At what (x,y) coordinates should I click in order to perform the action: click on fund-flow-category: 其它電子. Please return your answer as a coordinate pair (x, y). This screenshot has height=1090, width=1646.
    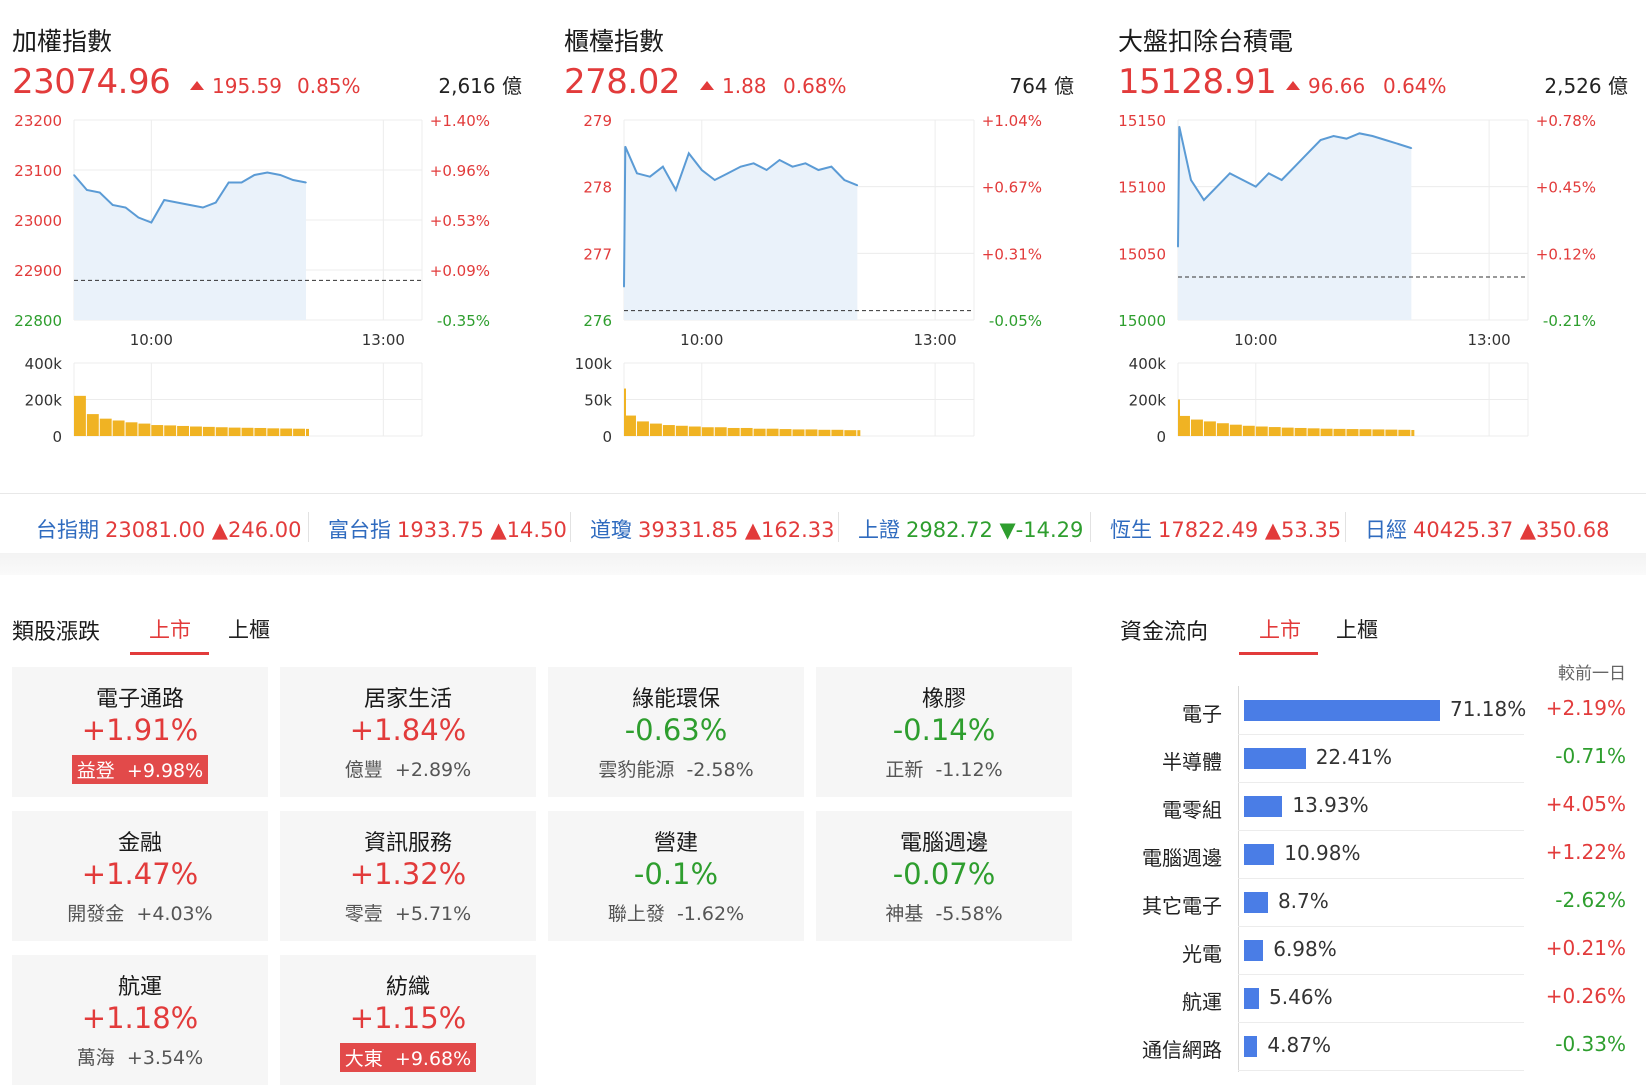
    Looking at the image, I should click on (1182, 906).